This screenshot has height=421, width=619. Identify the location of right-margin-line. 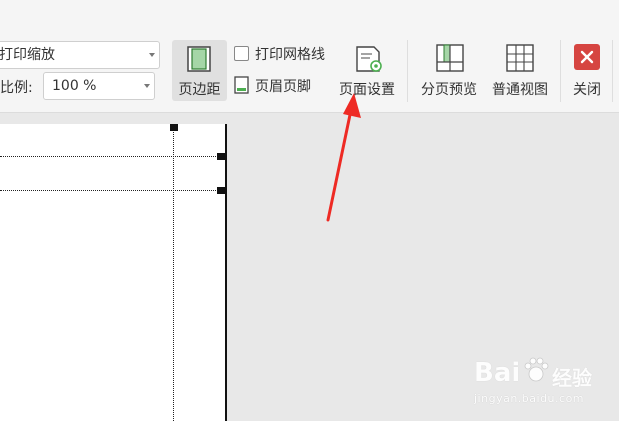
(173, 272).